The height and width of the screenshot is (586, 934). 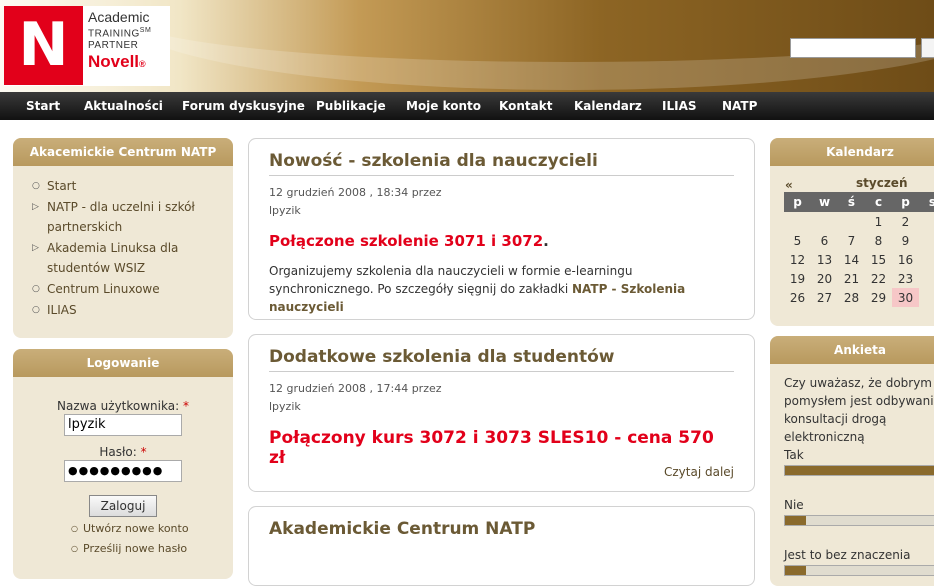 I want to click on read-more-link: Czytaj dalej, so click(x=699, y=472).